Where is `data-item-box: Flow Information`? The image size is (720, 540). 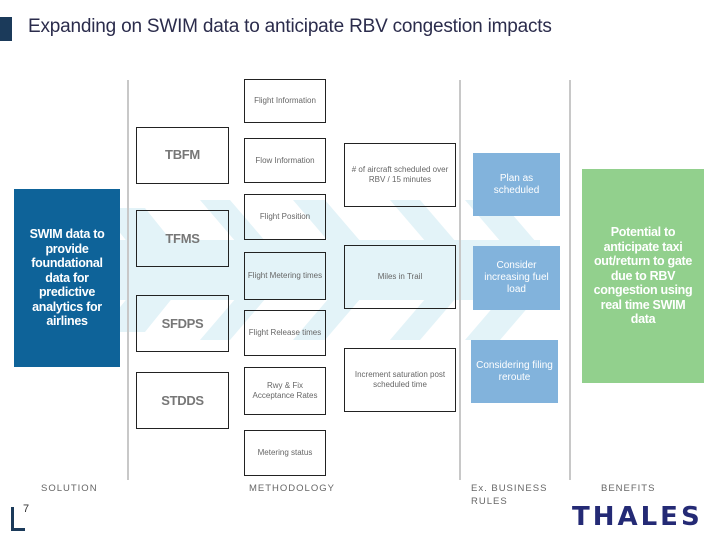 data-item-box: Flow Information is located at coordinates (285, 160).